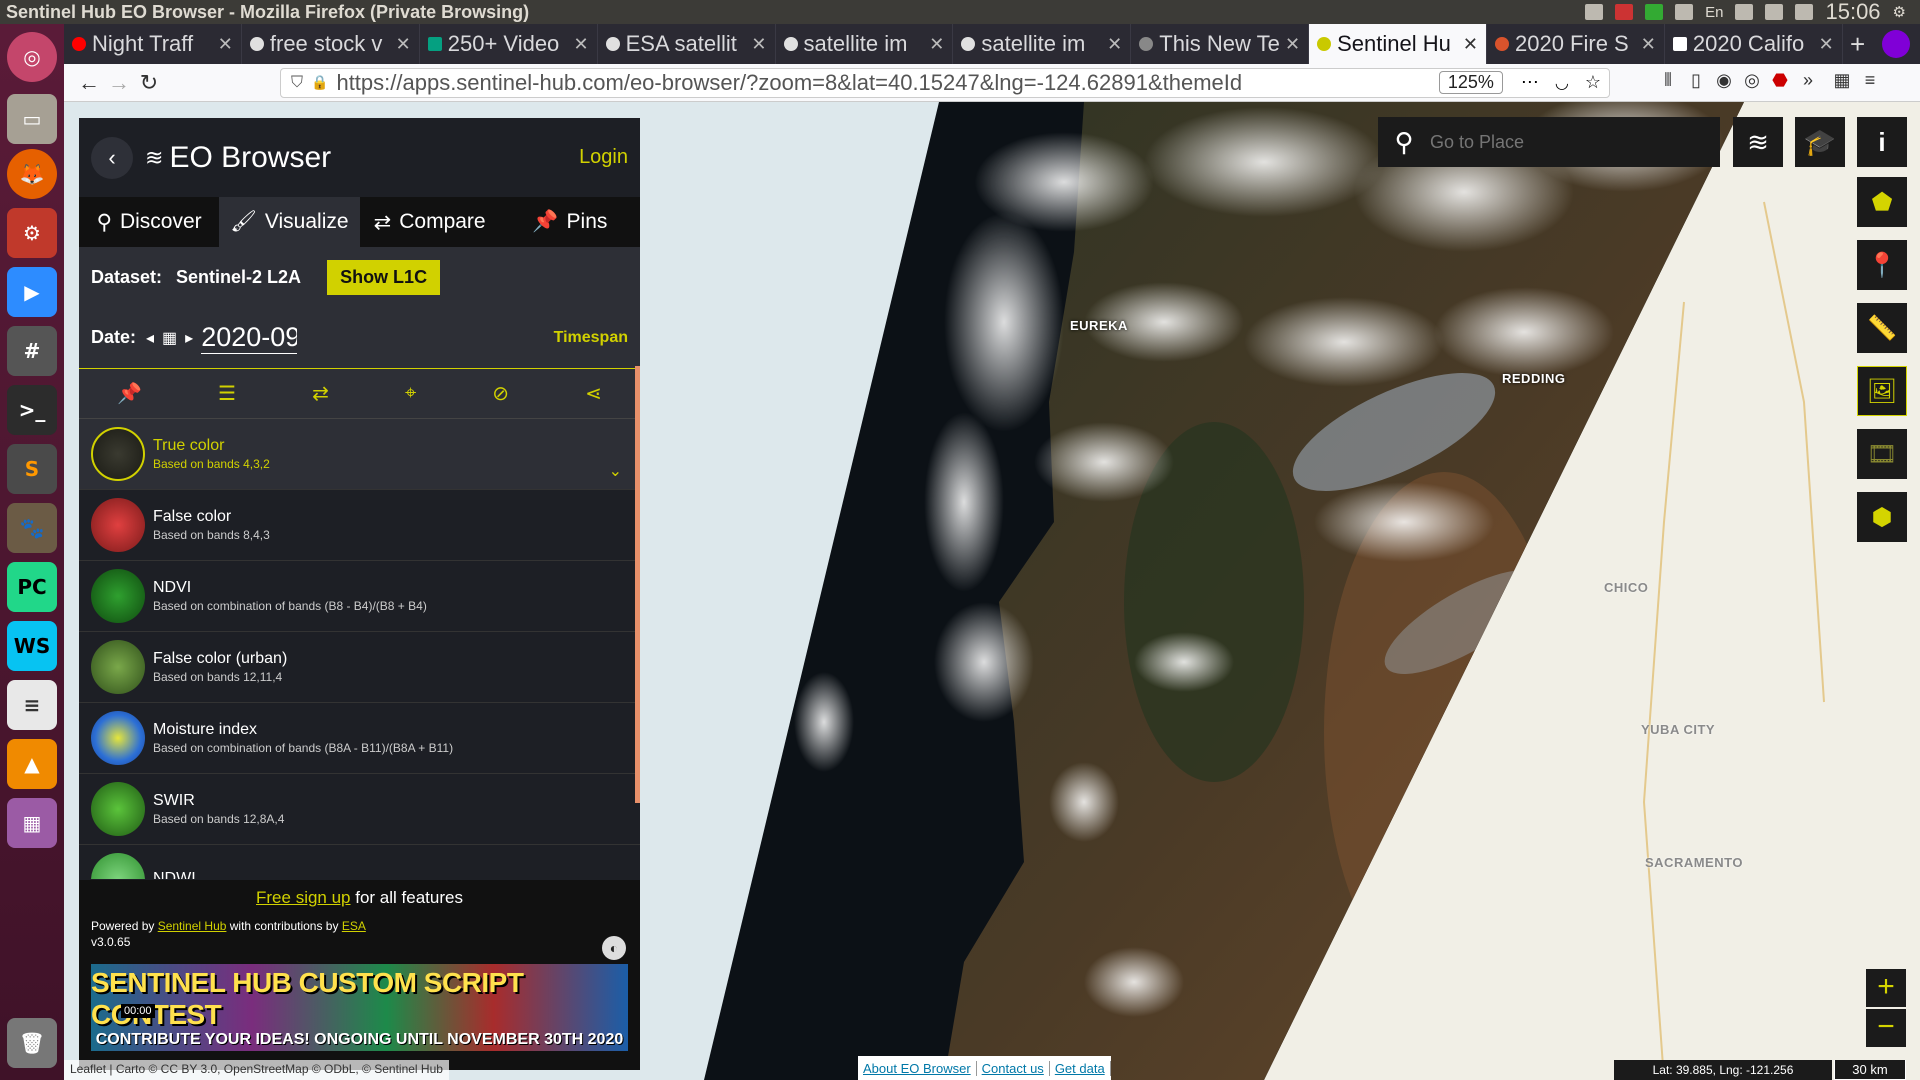 The width and height of the screenshot is (1920, 1080). Describe the element at coordinates (1882, 391) in the screenshot. I see `download-image-tool: 🖼` at that location.